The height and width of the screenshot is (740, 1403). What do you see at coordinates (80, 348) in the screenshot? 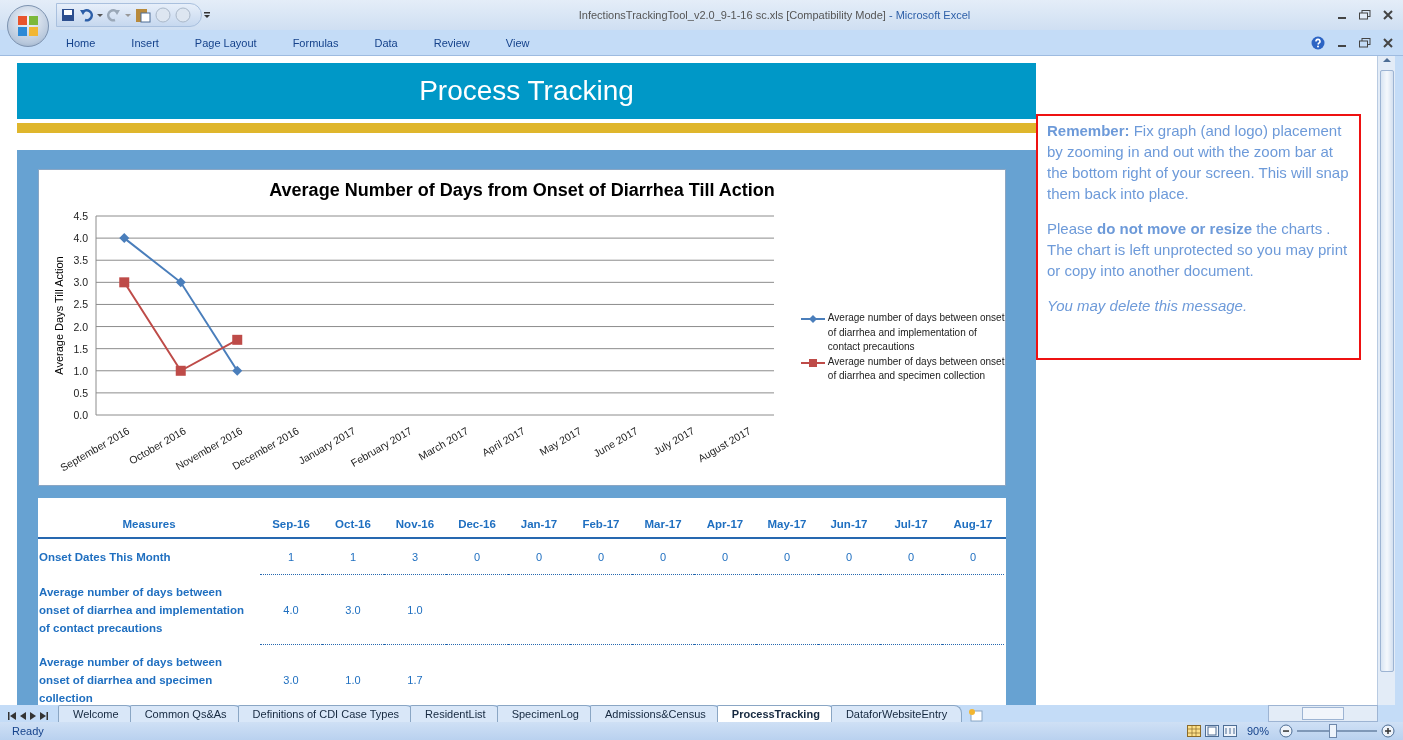
I see `tick-label: 1.5` at bounding box center [80, 348].